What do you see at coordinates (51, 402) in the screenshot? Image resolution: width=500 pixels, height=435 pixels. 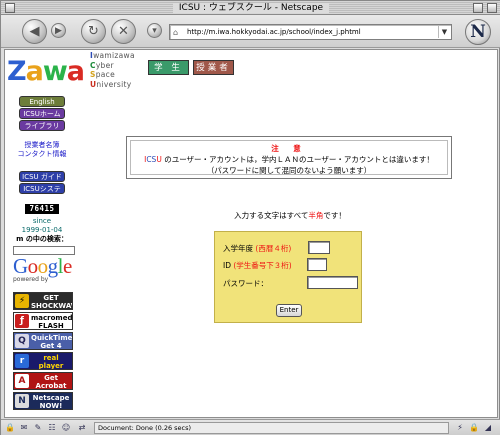 I see `netscape-text: Netscape NOW!` at bounding box center [51, 402].